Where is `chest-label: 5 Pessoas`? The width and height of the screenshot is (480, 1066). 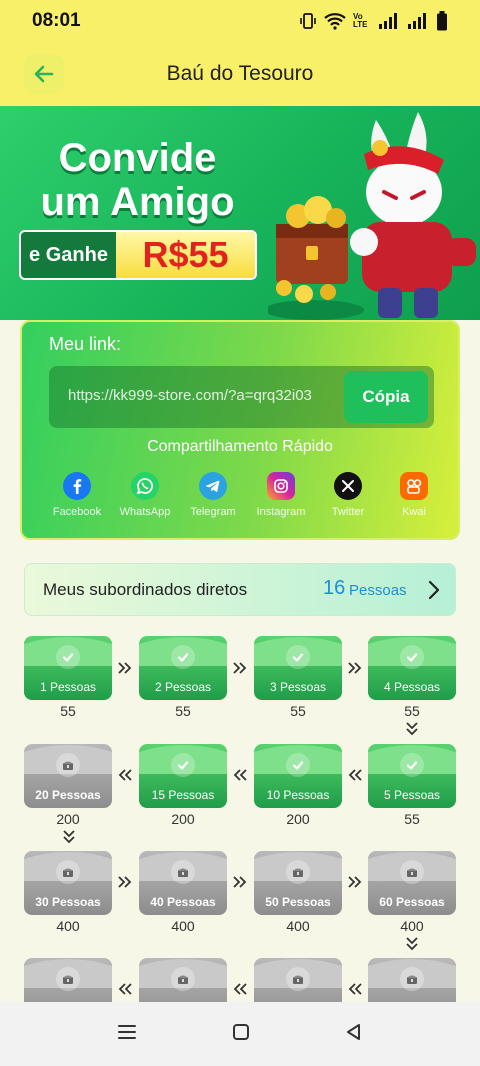 chest-label: 5 Pessoas is located at coordinates (412, 795).